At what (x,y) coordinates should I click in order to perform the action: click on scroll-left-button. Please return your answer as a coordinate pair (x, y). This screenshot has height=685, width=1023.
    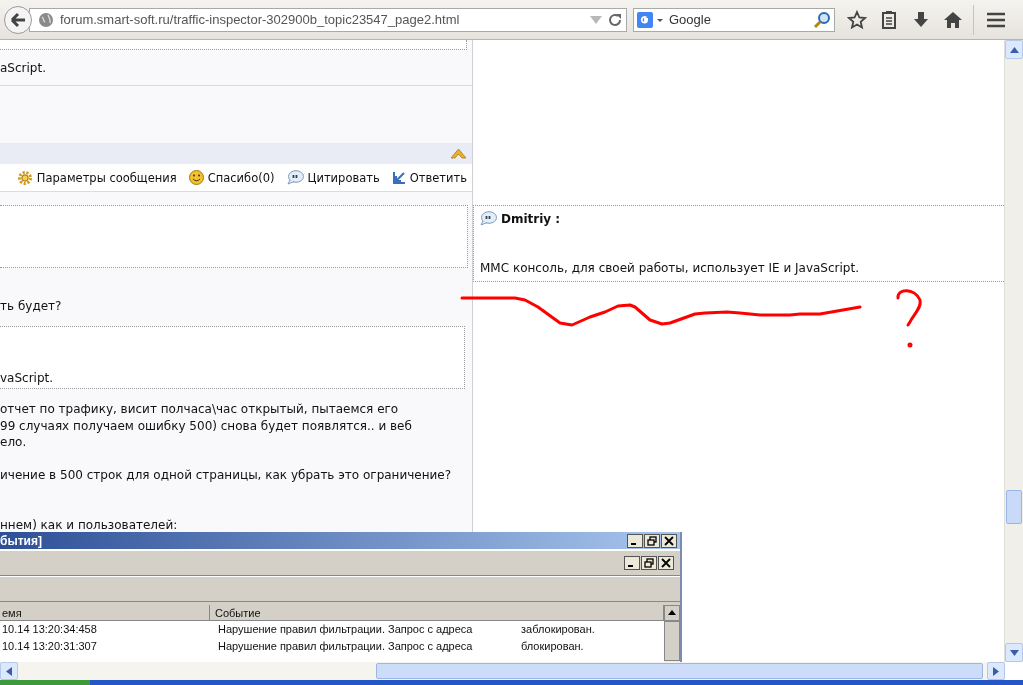
    Looking at the image, I should click on (9, 671).